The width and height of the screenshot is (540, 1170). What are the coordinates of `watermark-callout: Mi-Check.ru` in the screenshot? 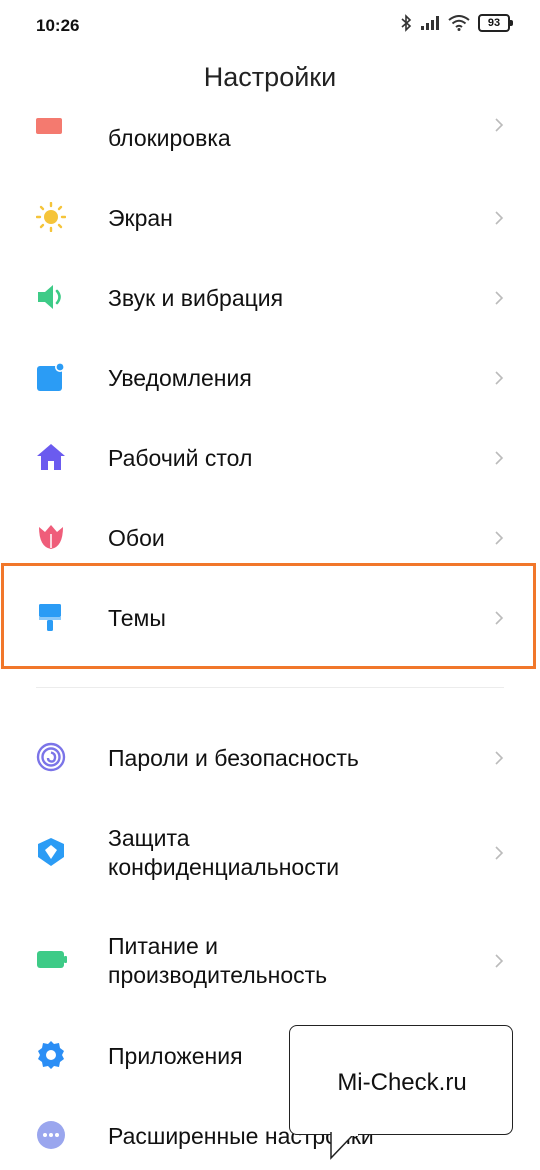 It's located at (401, 1080).